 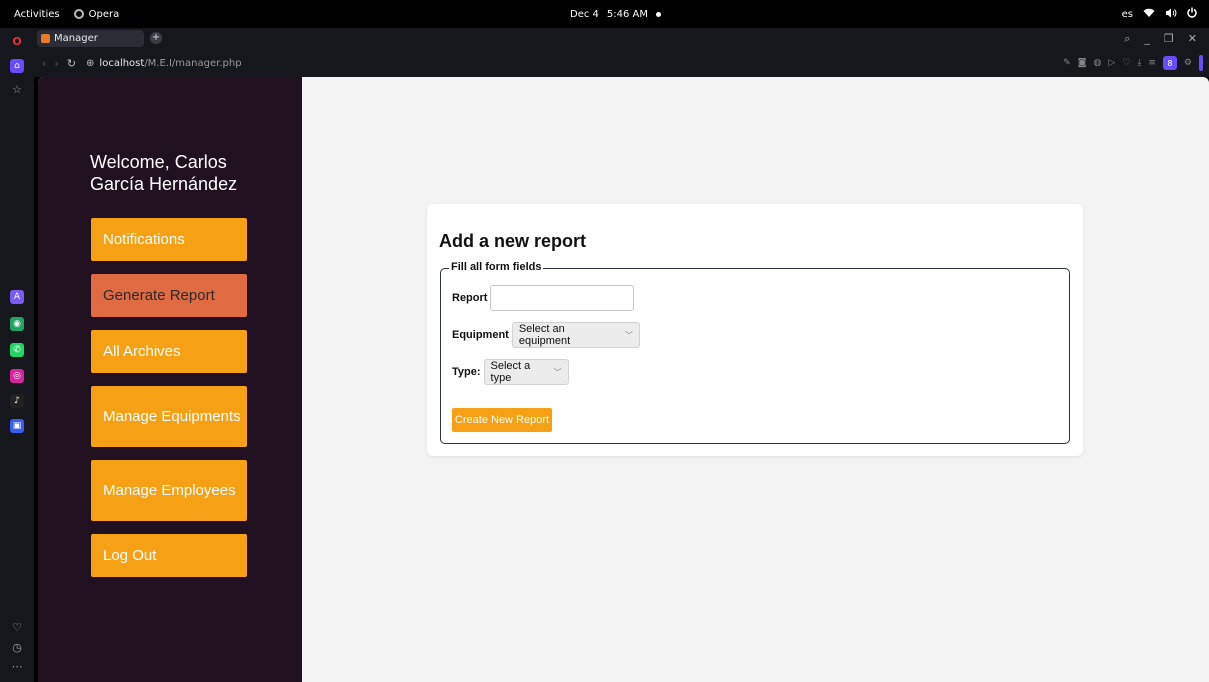 What do you see at coordinates (17, 401) in the screenshot?
I see `tiktok-icon: ♪` at bounding box center [17, 401].